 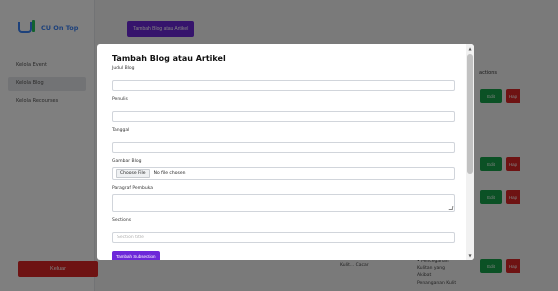 What do you see at coordinates (133, 173) in the screenshot?
I see `choose-file-button: Choose File` at bounding box center [133, 173].